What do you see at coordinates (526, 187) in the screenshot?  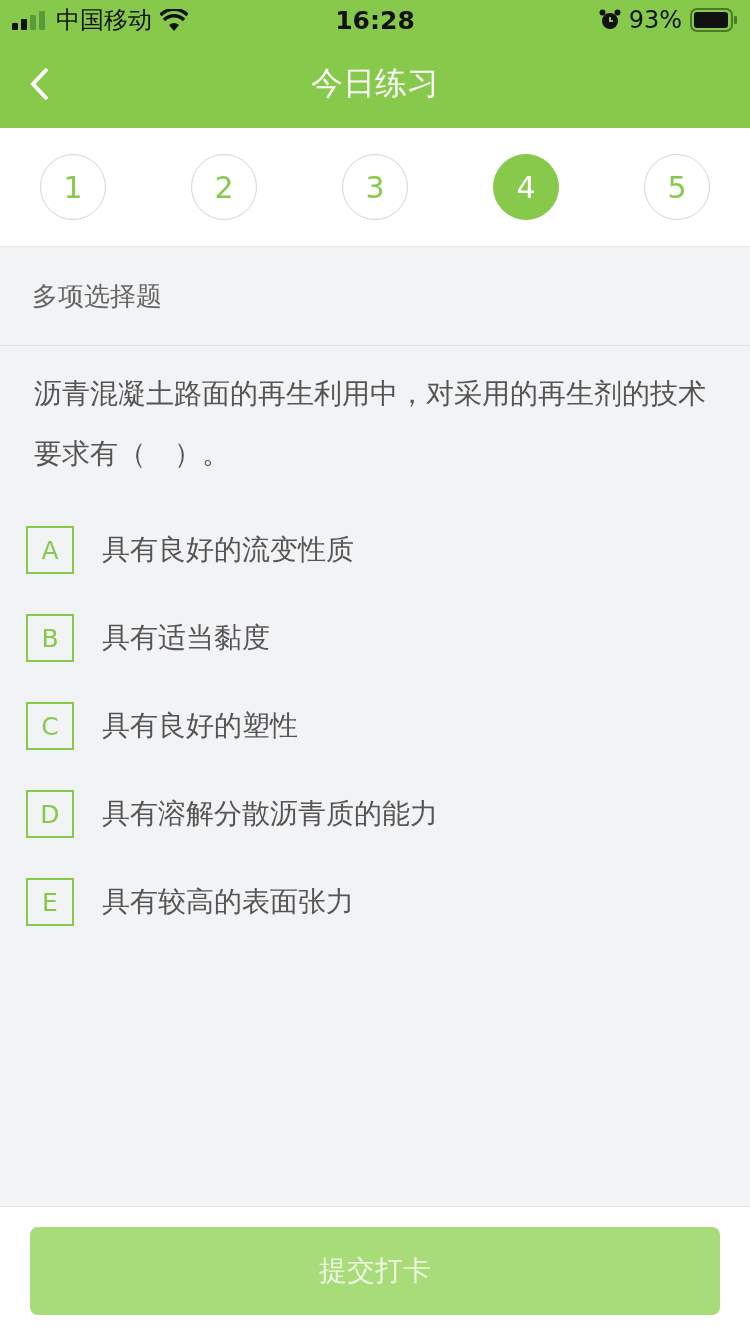 I see `question-number-tab: 4` at bounding box center [526, 187].